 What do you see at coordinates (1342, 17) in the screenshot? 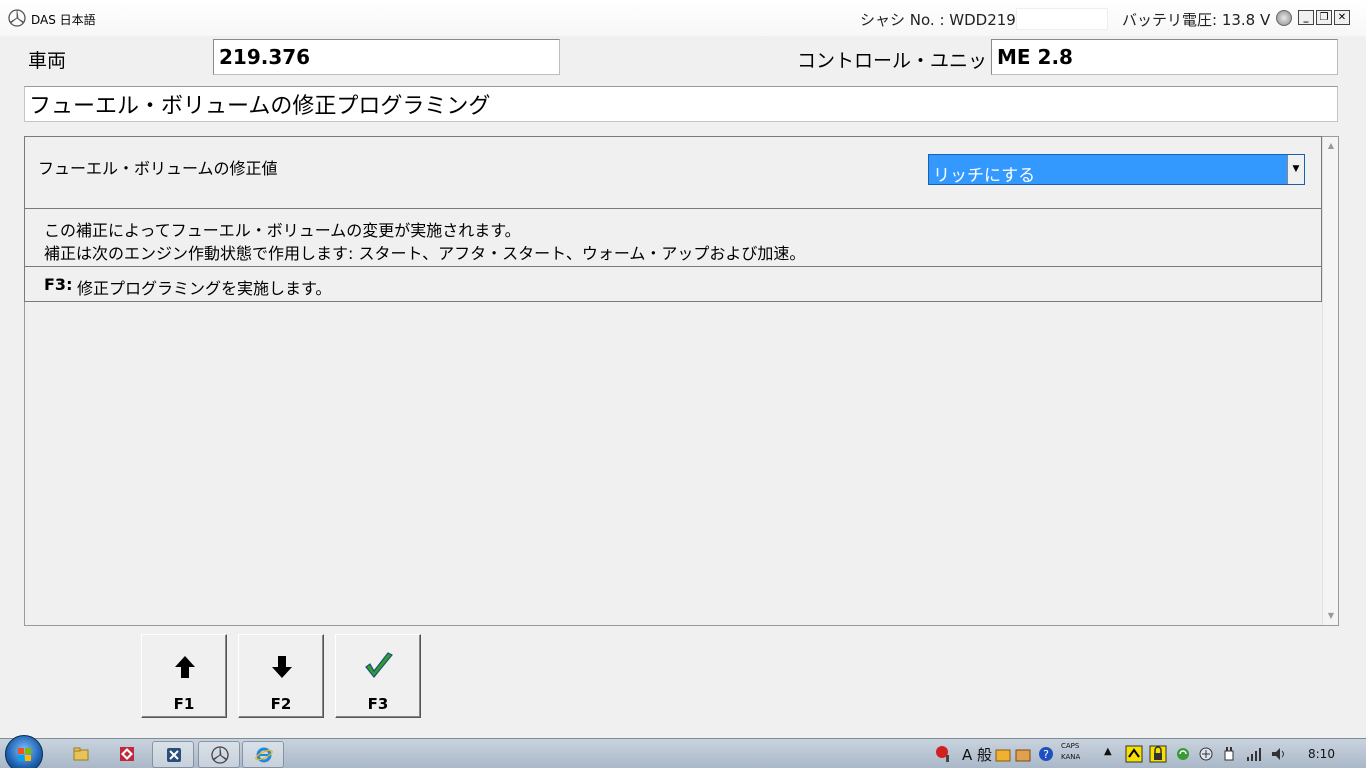
I see `close-button: ✕` at bounding box center [1342, 17].